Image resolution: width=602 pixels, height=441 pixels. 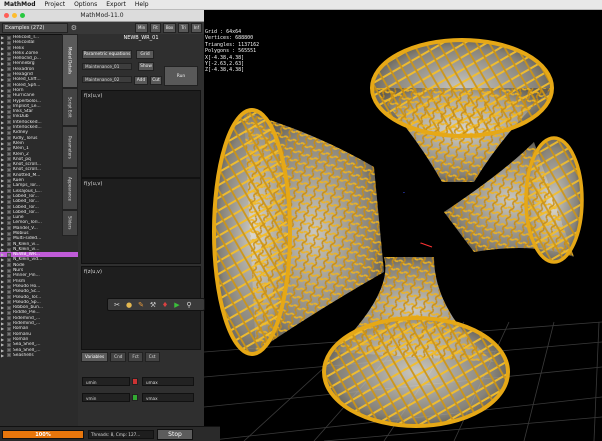 I want to click on show-button: Show, so click(x=146, y=66).